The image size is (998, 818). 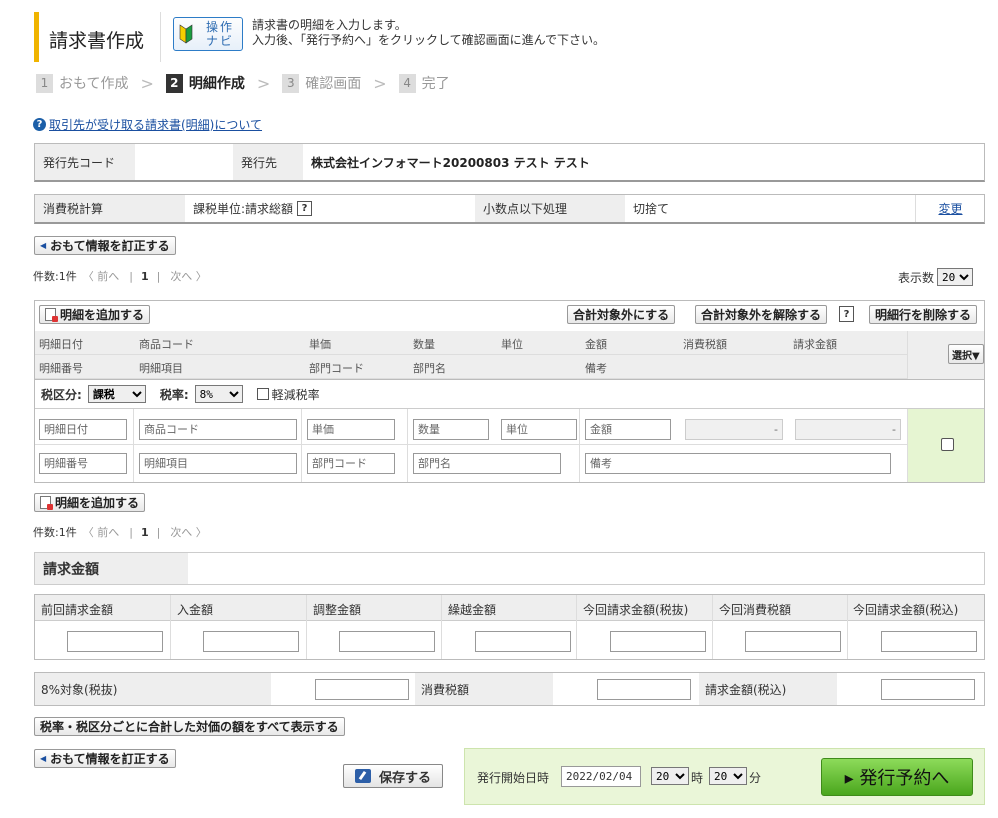 What do you see at coordinates (523, 641) in the screenshot?
I see `carryover-input` at bounding box center [523, 641].